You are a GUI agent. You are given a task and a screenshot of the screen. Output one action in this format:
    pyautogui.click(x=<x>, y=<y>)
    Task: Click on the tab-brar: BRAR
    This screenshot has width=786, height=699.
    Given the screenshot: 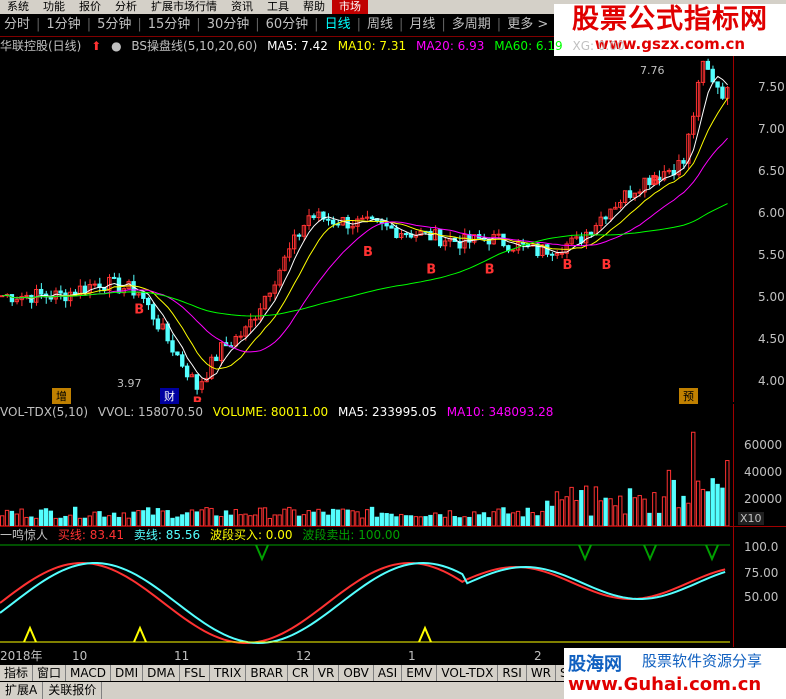 What is the action you would take?
    pyautogui.click(x=267, y=673)
    